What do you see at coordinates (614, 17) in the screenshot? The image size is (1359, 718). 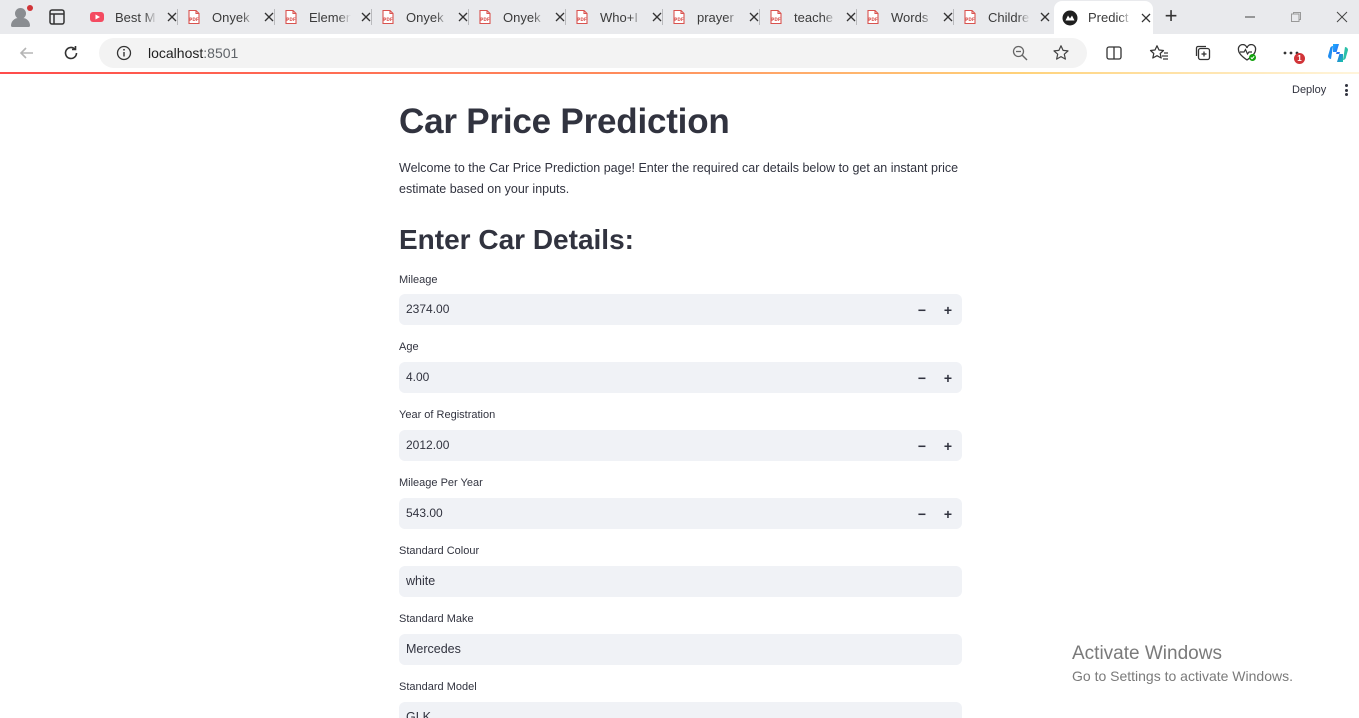 I see `browser-tab-6: PDF Who+I` at bounding box center [614, 17].